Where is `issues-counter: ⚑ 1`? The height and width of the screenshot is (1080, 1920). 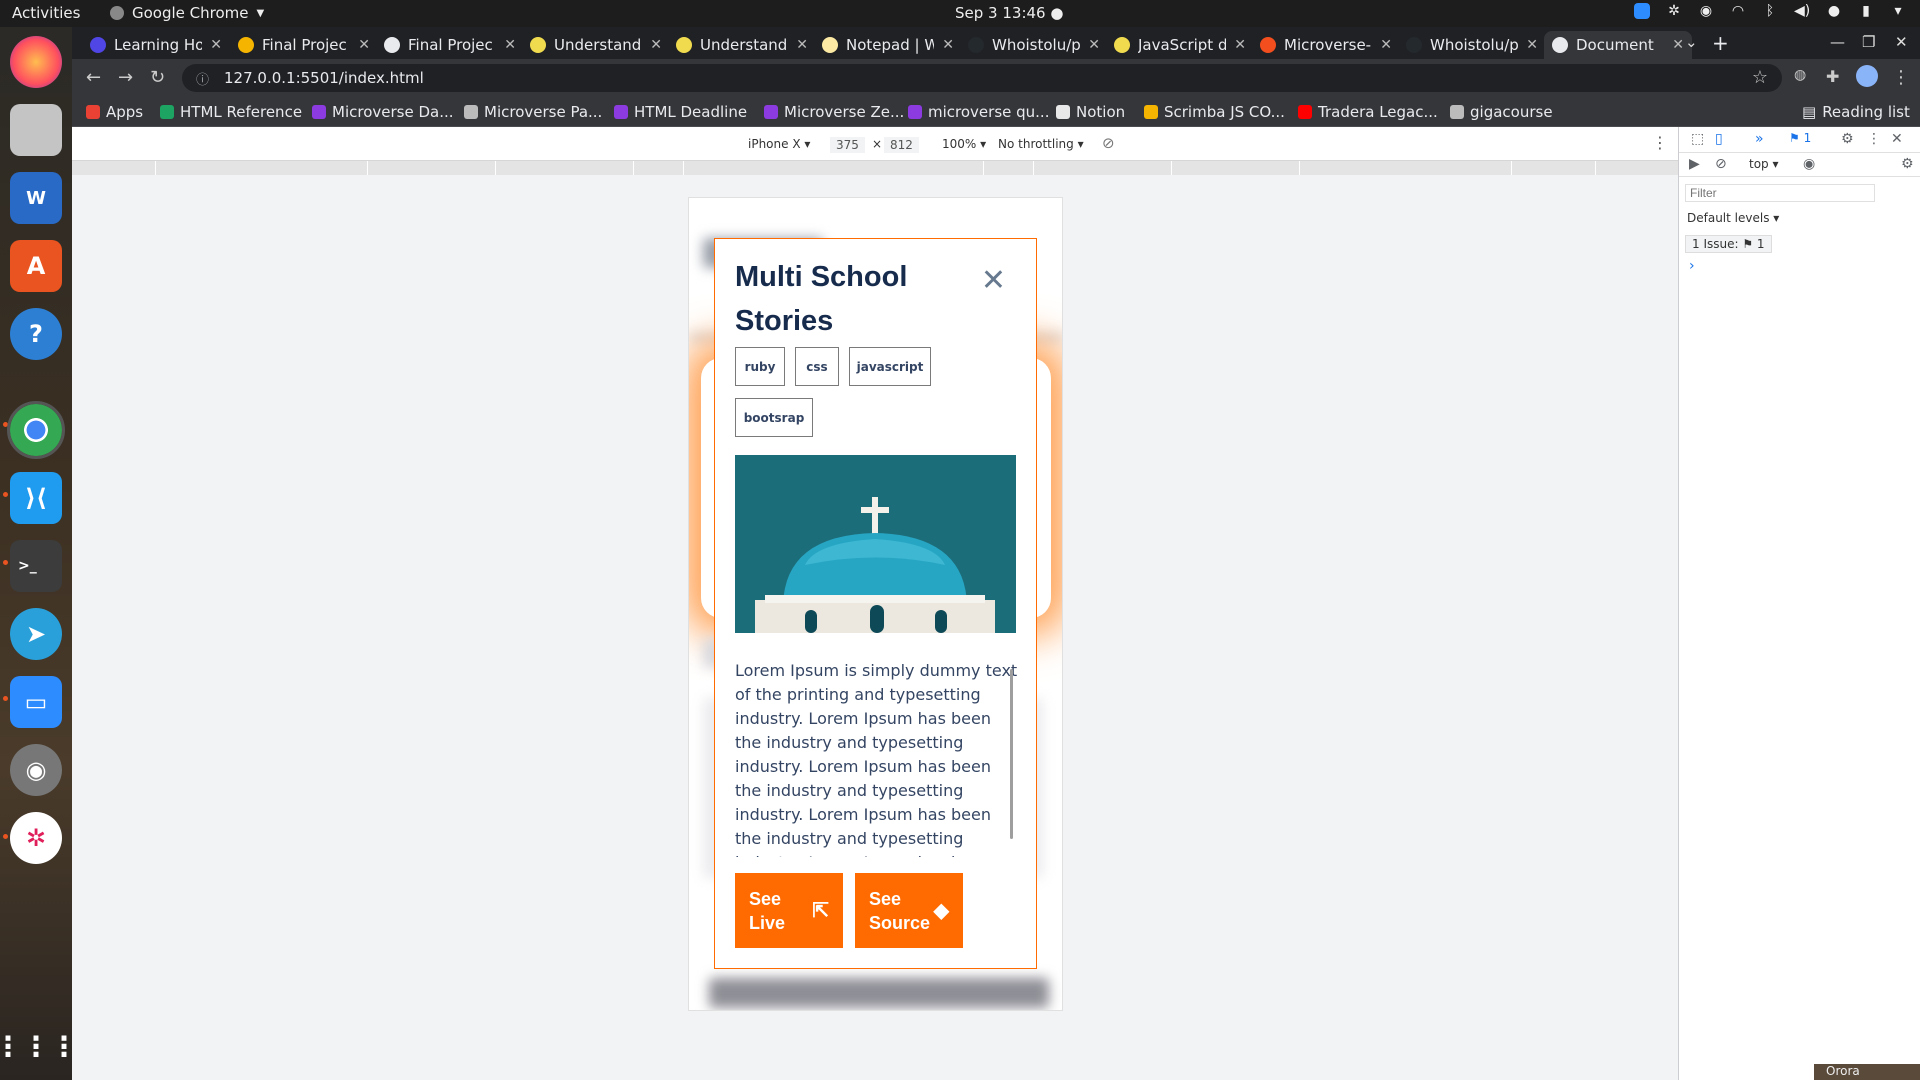 issues-counter: ⚑ 1 is located at coordinates (1800, 138).